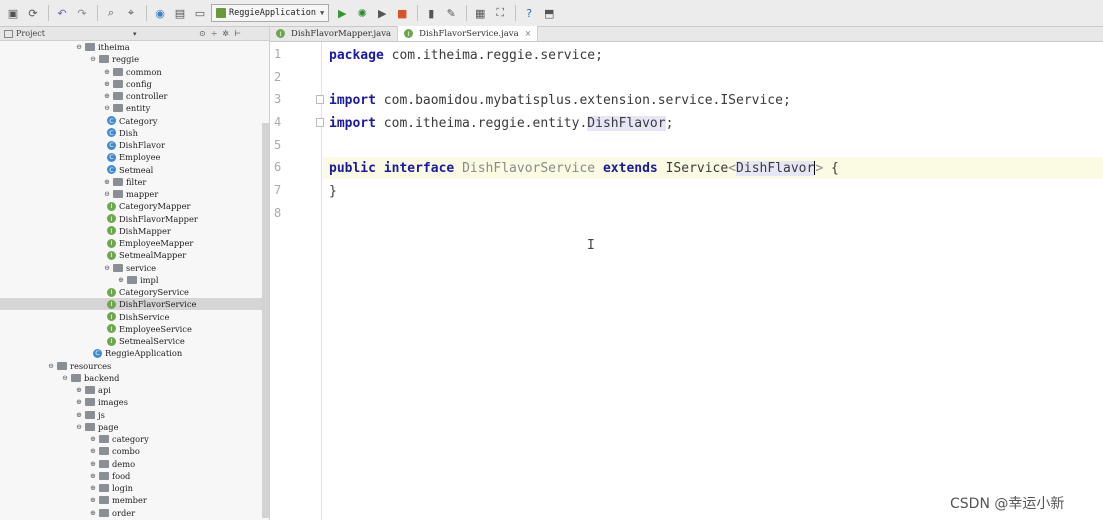 The width and height of the screenshot is (1103, 520). Describe the element at coordinates (82, 13) in the screenshot. I see `redo-icon: ↷` at that location.